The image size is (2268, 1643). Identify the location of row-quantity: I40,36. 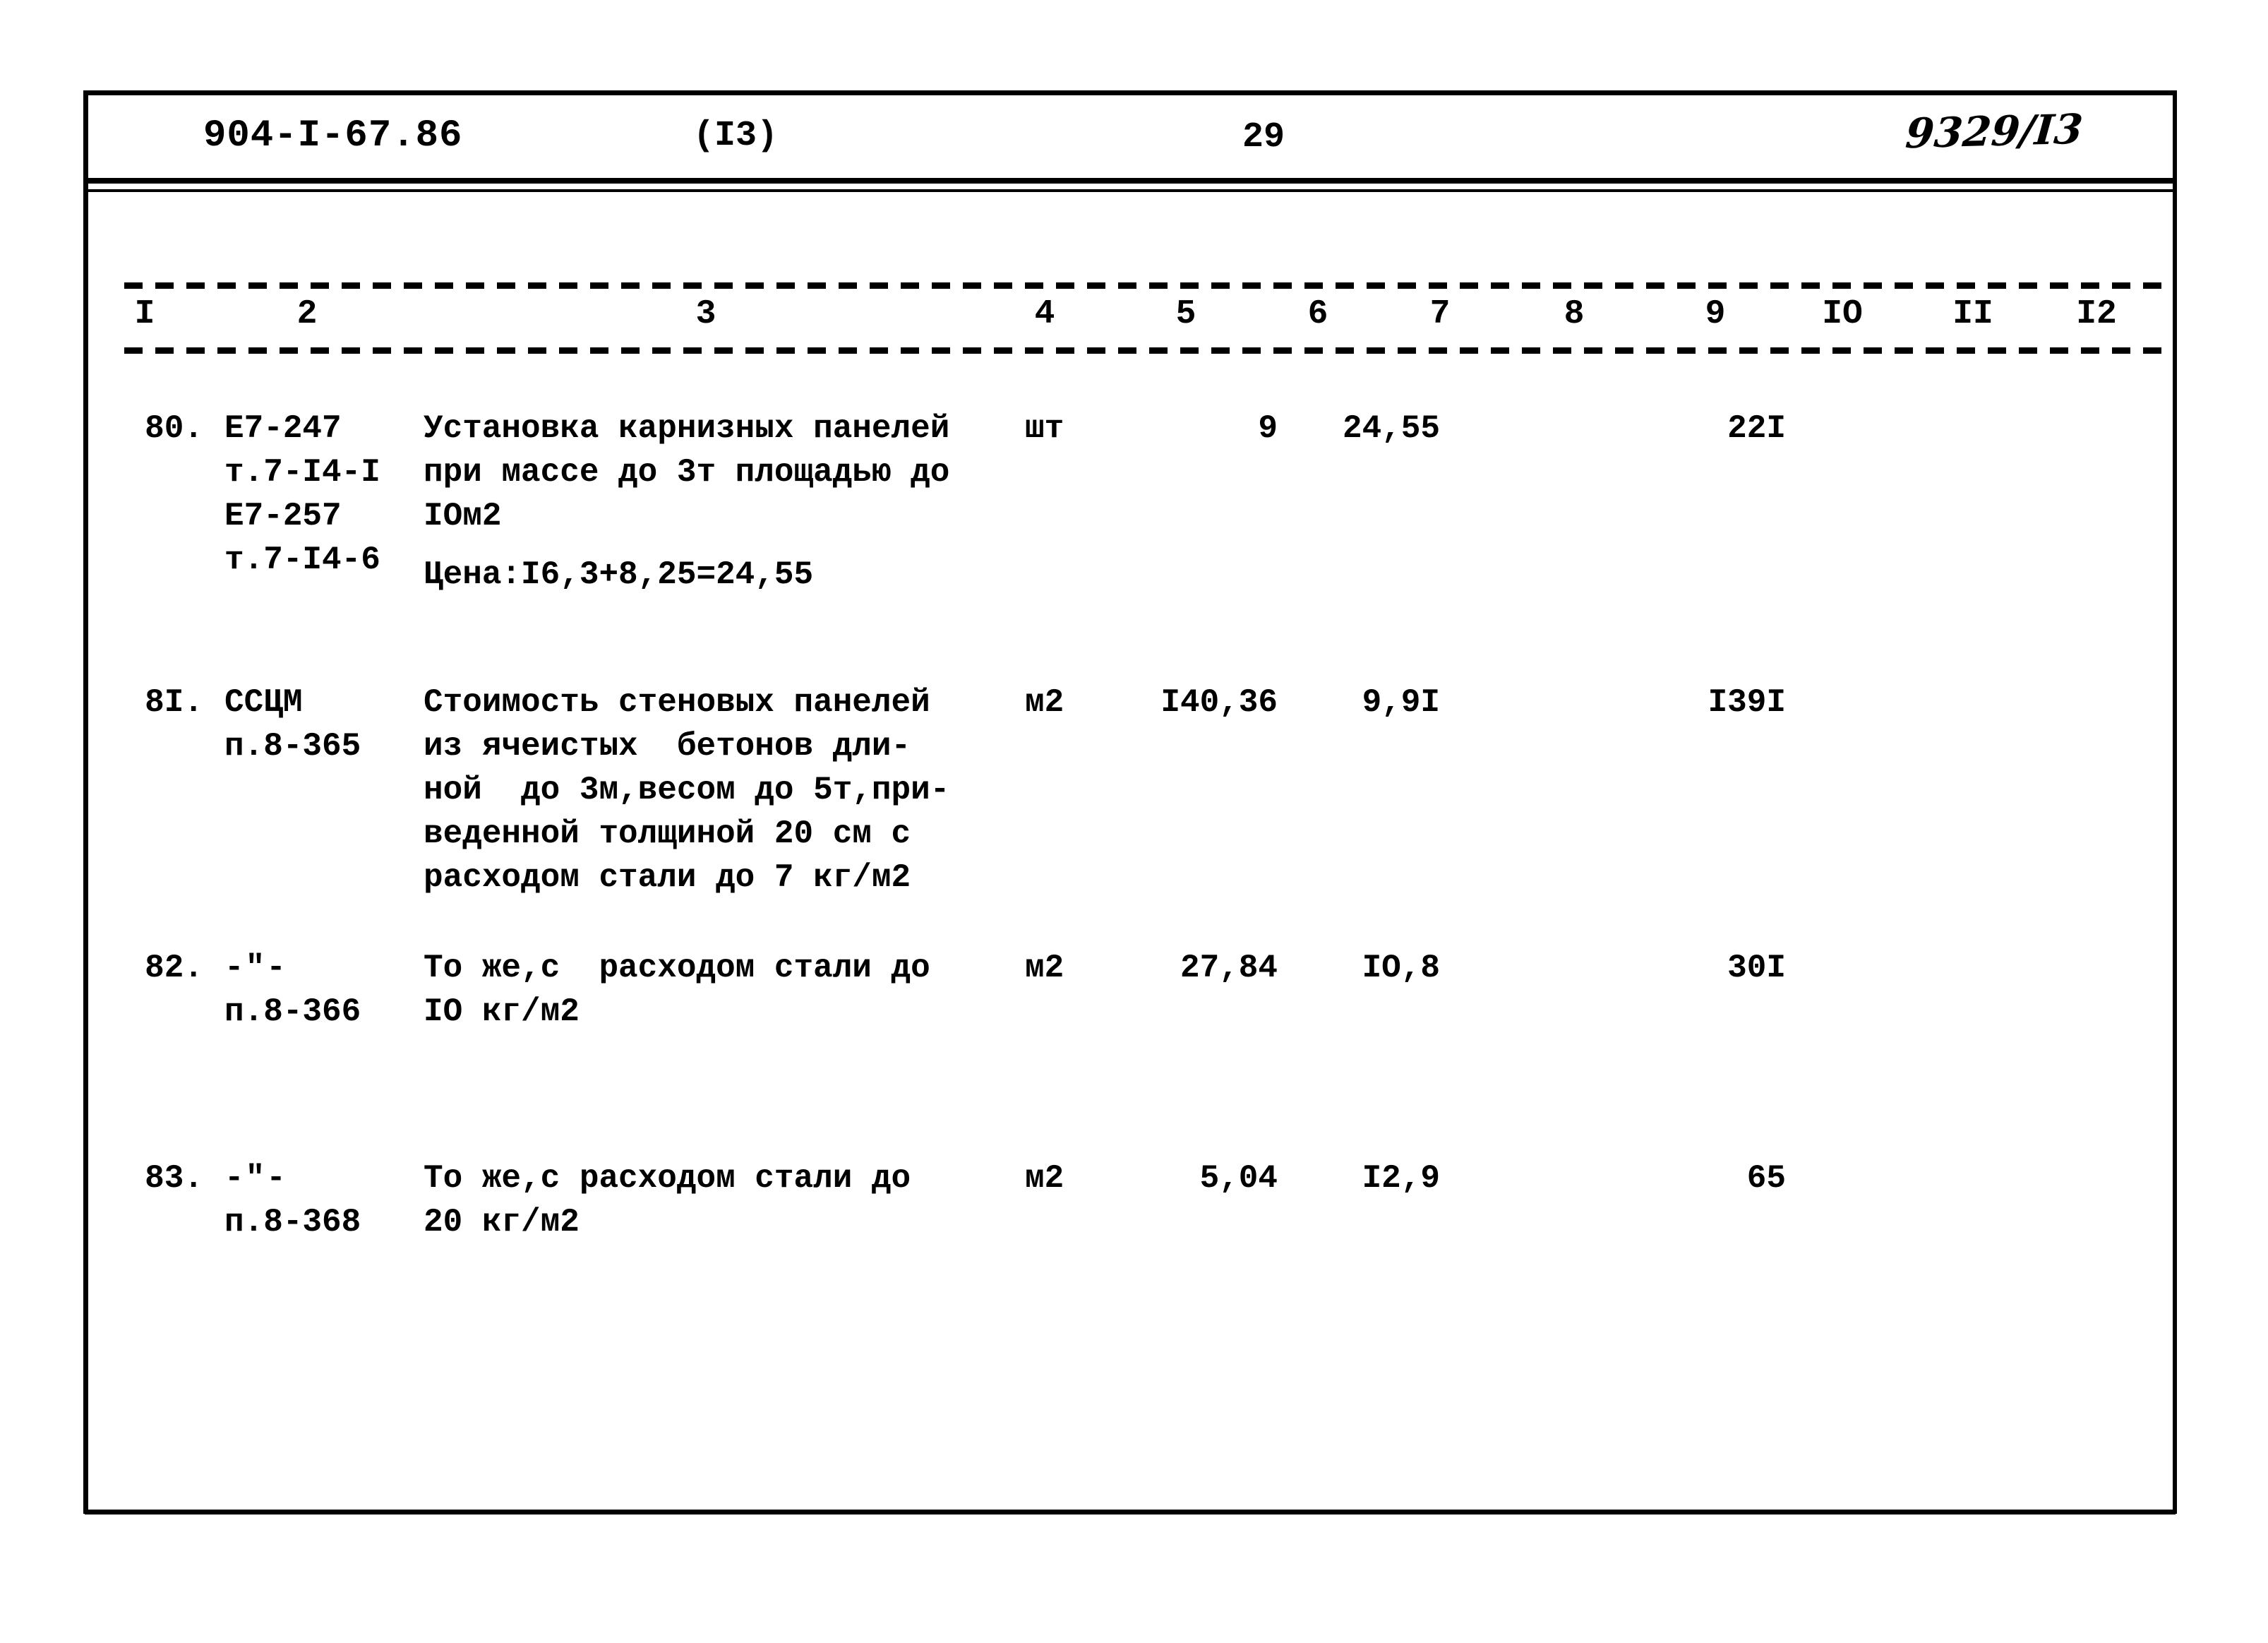
(1219, 702).